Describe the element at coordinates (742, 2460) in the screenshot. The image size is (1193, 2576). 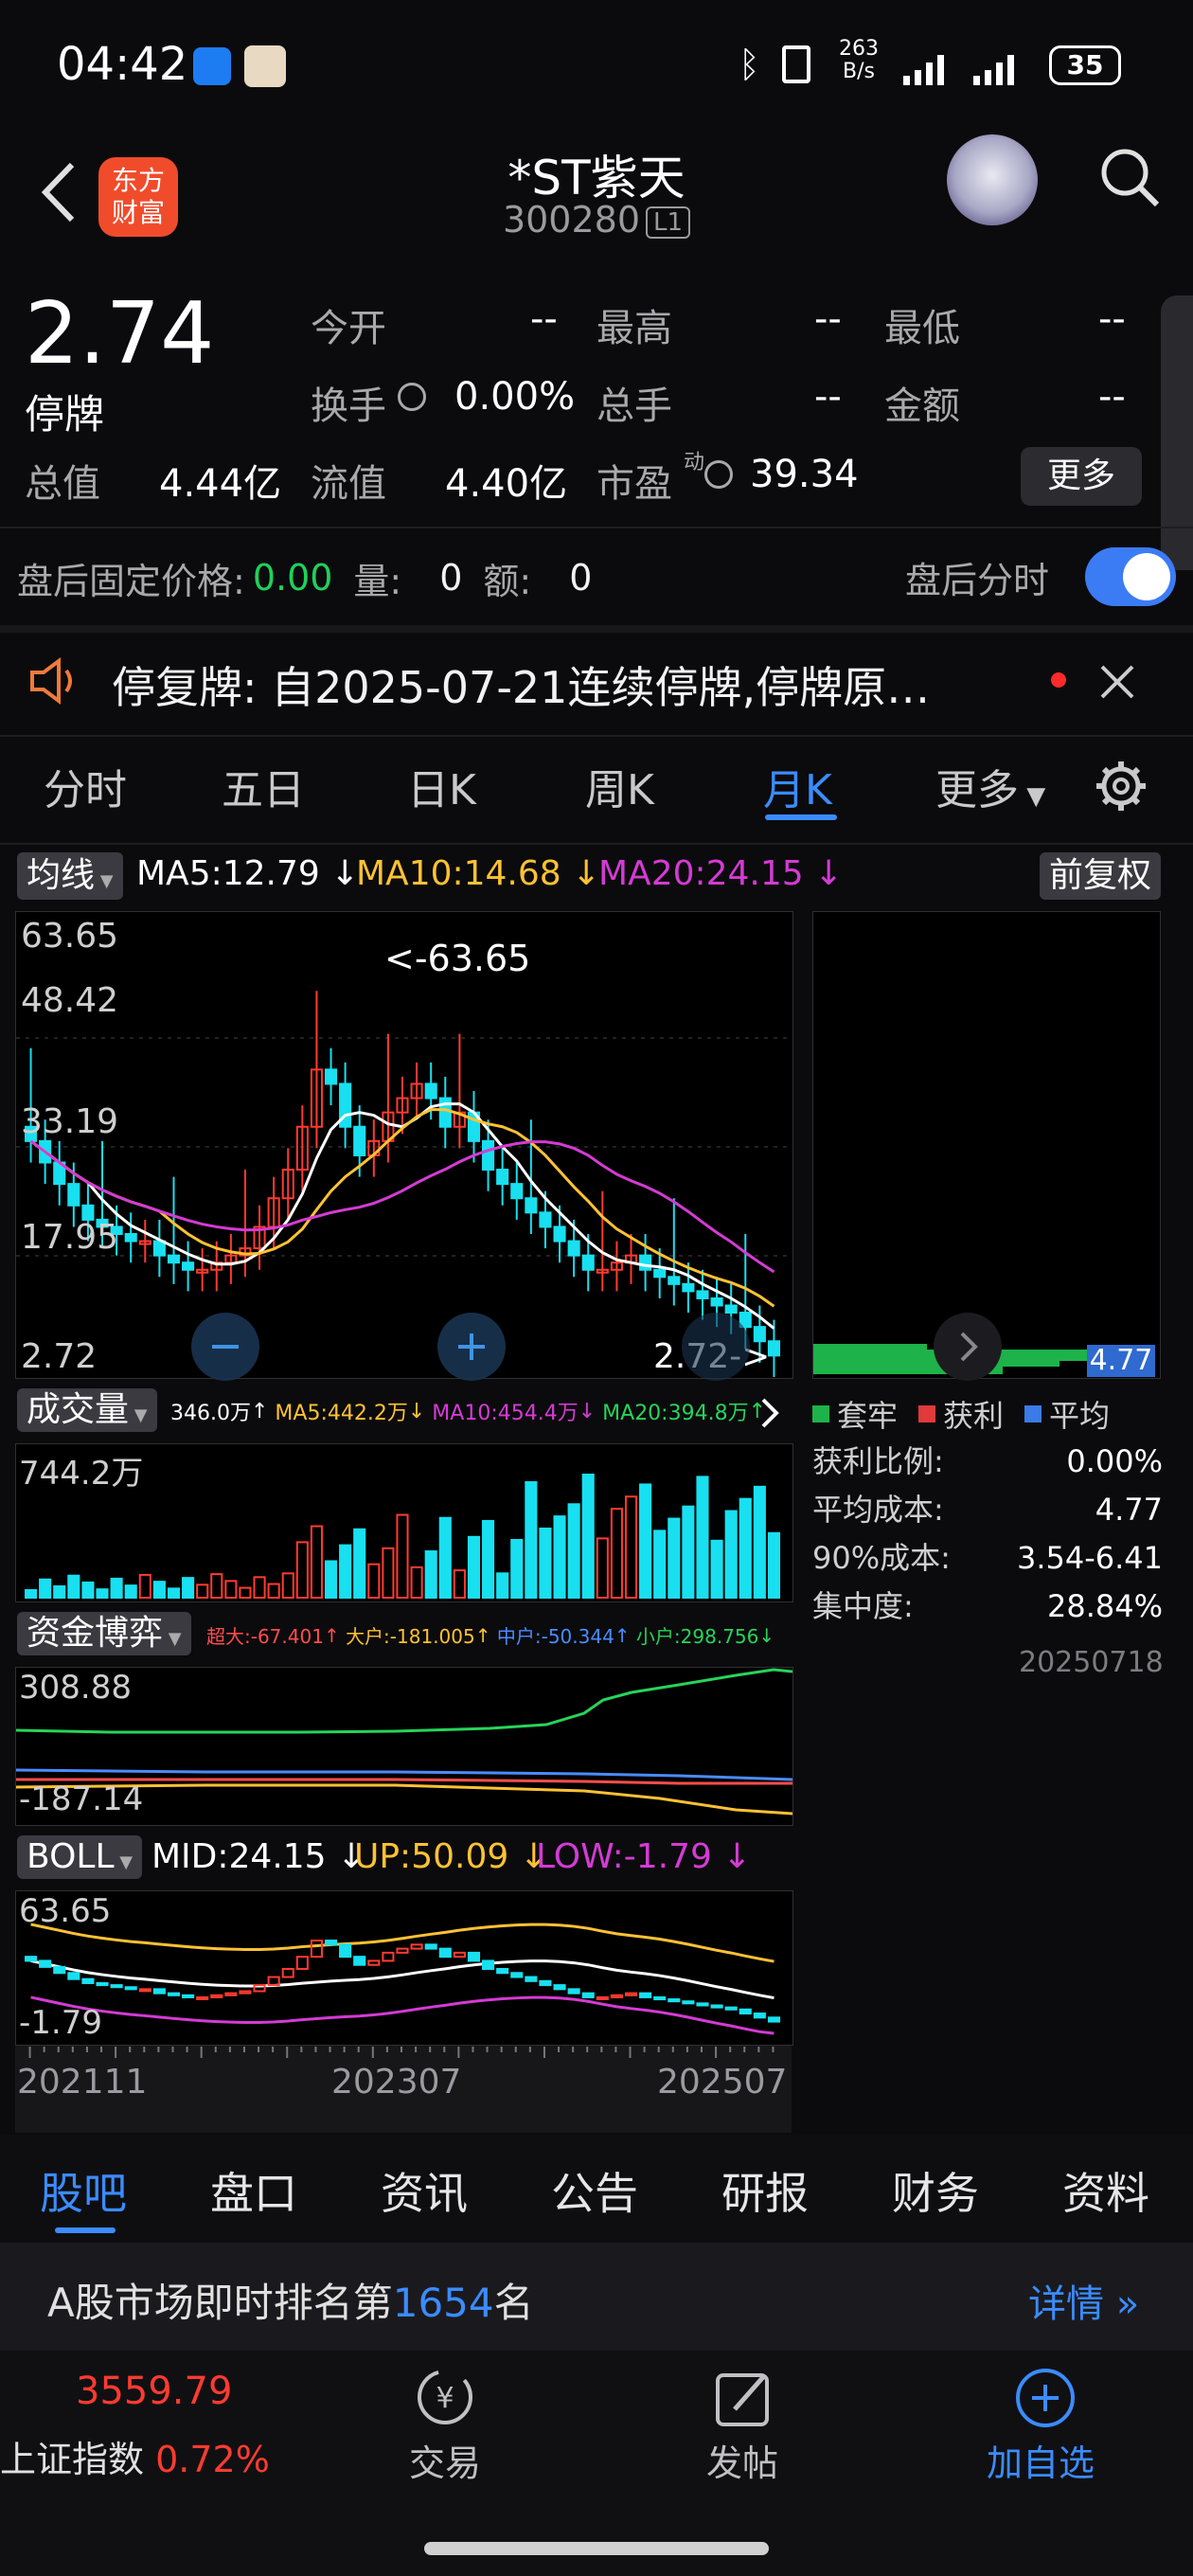
I see `post-button-label: 发帖` at that location.